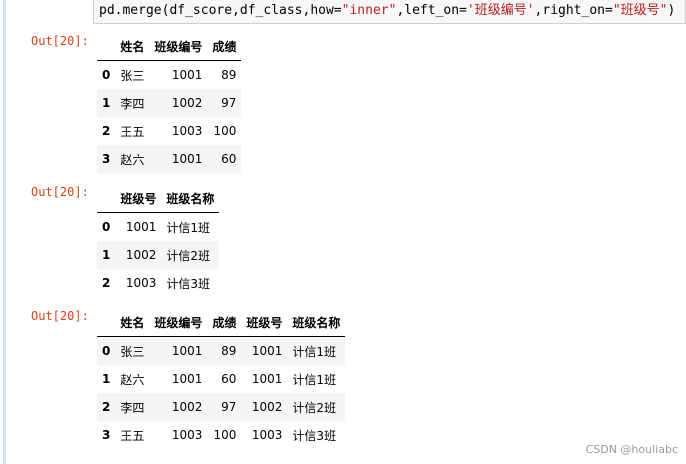 The image size is (686, 464). Describe the element at coordinates (671, 10) in the screenshot. I see `code-suffix: )` at that location.